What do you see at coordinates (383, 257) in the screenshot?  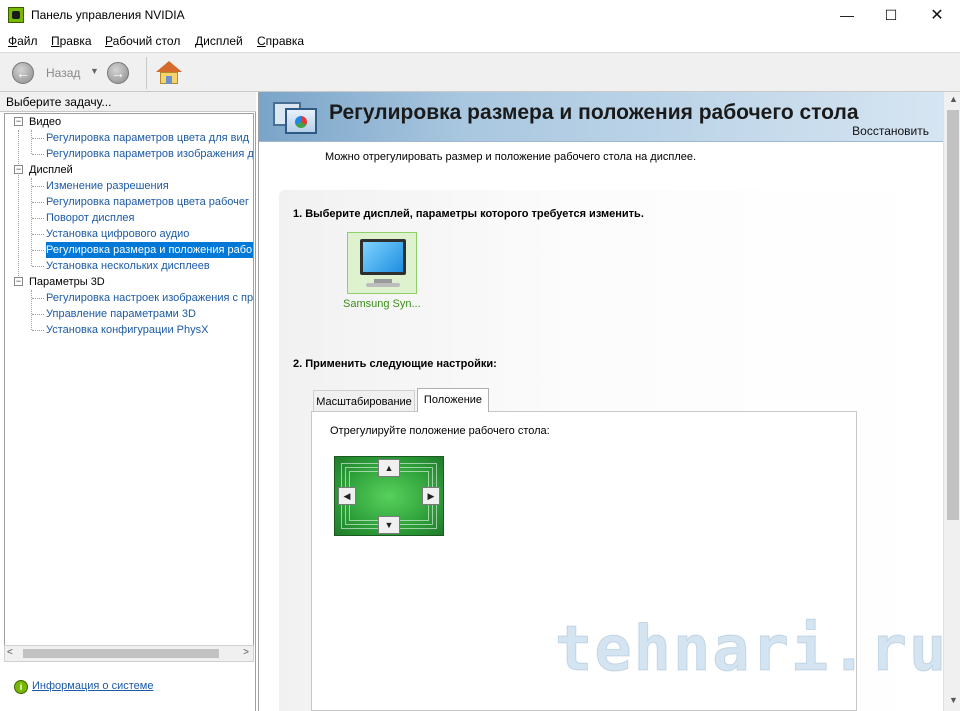 I see `monitor-icon` at bounding box center [383, 257].